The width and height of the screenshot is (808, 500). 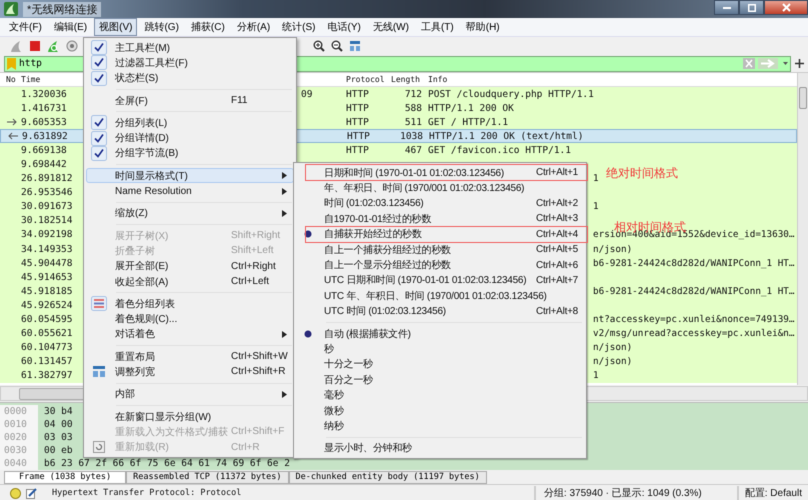 I want to click on menu-item: 展开全部(E) Ctrl+Right, so click(x=190, y=266).